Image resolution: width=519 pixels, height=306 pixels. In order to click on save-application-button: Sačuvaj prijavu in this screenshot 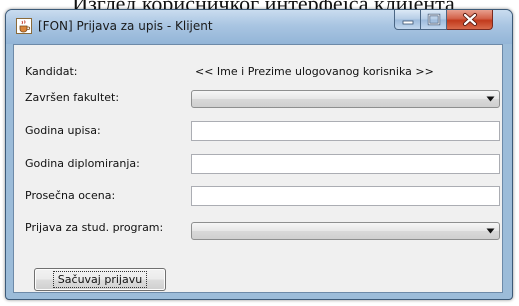, I will do `click(100, 279)`.